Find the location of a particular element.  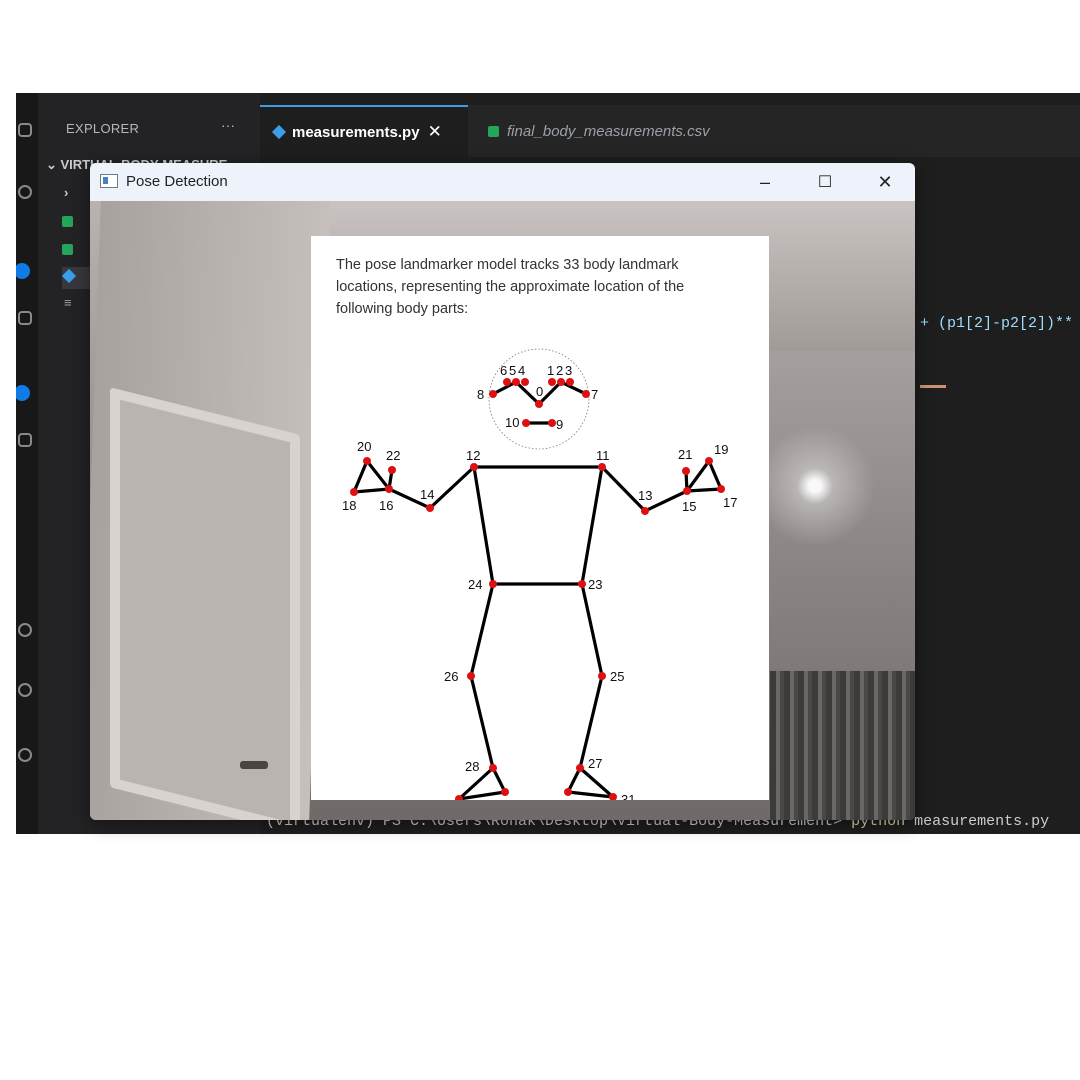

tab-final-body-measurements-csv: final_body_measurements.csv is located at coordinates (617, 131).